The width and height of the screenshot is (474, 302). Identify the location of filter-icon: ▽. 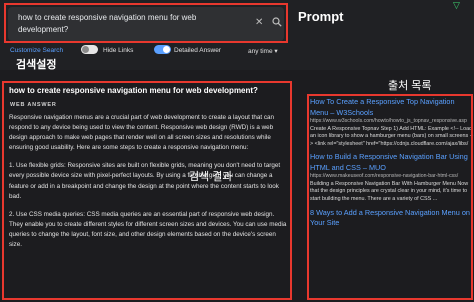
(456, 5).